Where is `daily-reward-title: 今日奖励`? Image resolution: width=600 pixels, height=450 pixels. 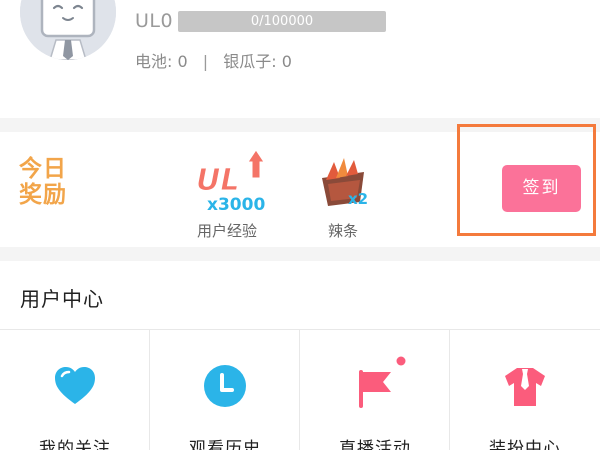 daily-reward-title: 今日奖励 is located at coordinates (43, 182).